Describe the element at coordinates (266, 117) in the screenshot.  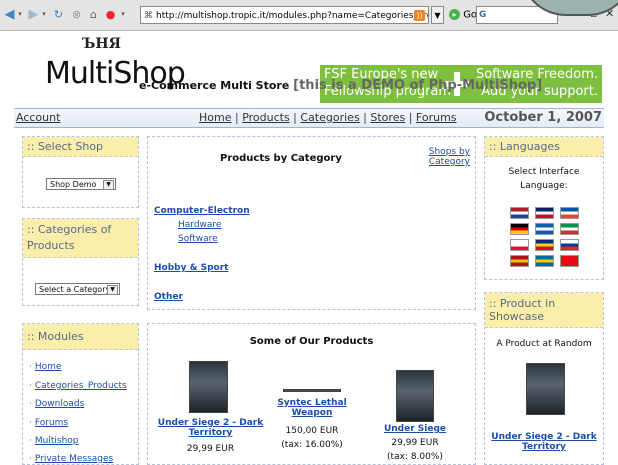
I see `nav-products-link: Products` at that location.